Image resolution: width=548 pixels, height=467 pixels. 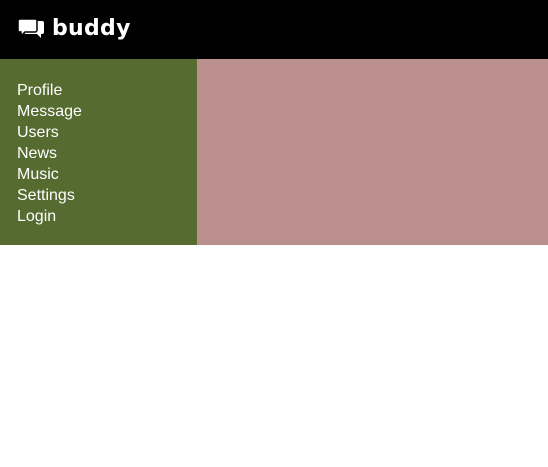 What do you see at coordinates (107, 195) in the screenshot?
I see `sidebar-item-settings: Settings` at bounding box center [107, 195].